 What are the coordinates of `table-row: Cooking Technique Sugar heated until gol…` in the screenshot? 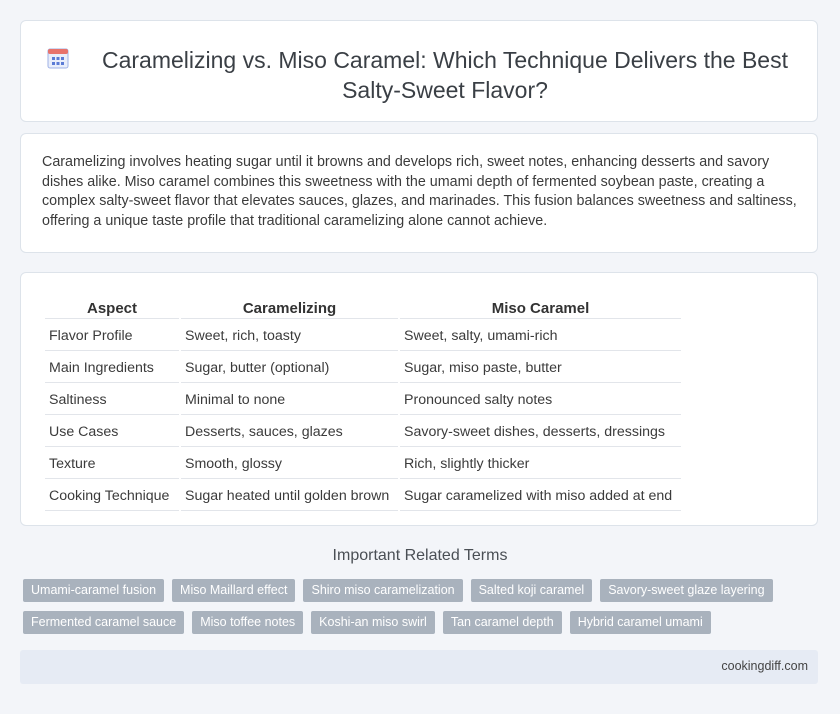 It's located at (363, 496).